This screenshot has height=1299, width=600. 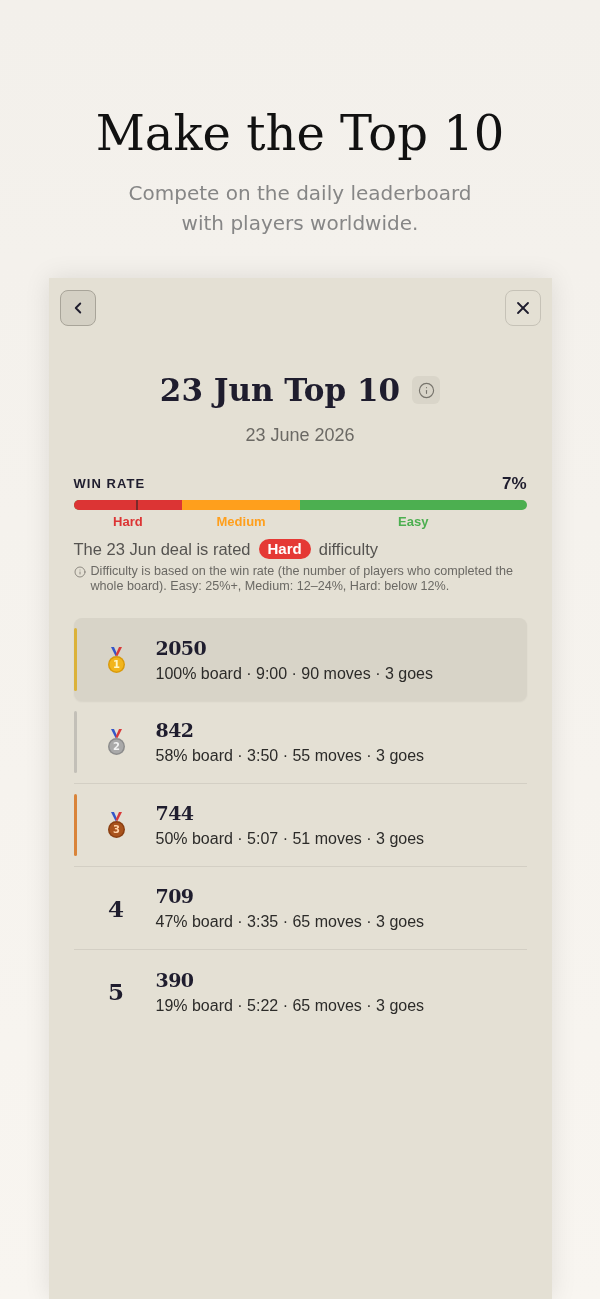 I want to click on headline: Make the Top 10, so click(x=300, y=133).